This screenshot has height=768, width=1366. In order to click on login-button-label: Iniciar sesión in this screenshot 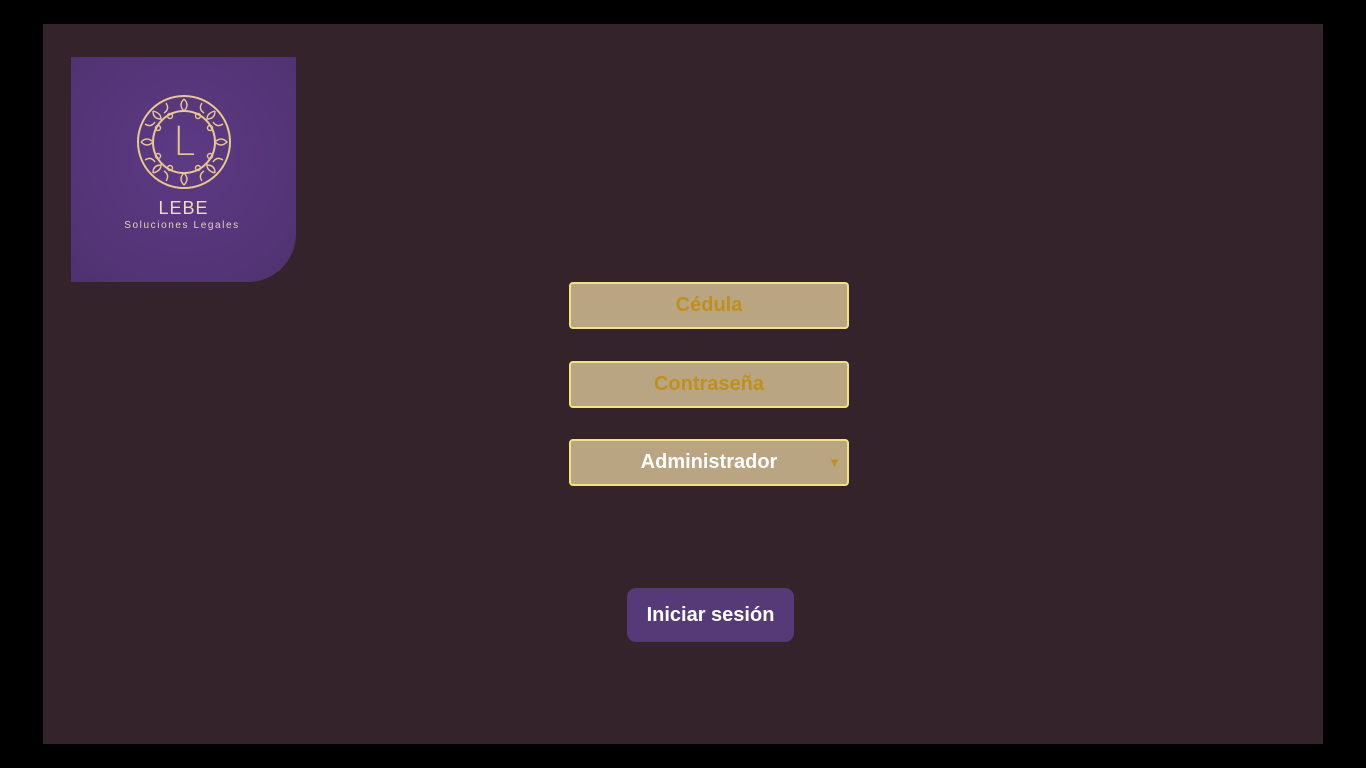, I will do `click(710, 614)`.